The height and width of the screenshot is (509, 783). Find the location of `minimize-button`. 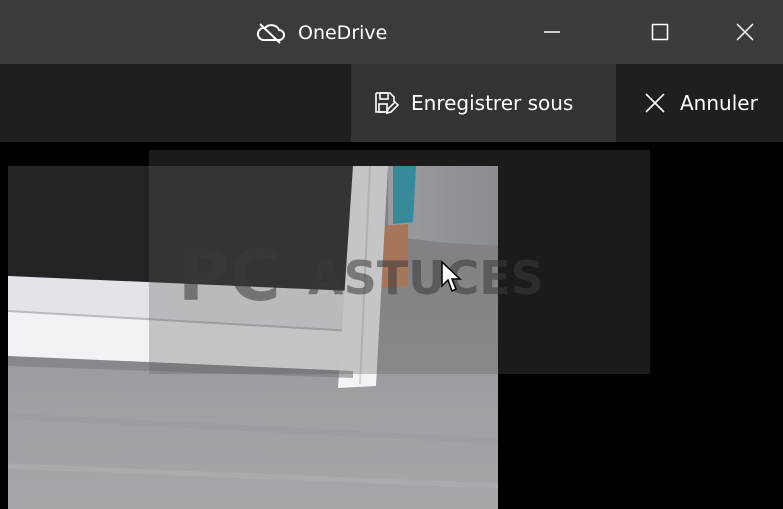

minimize-button is located at coordinates (552, 32).